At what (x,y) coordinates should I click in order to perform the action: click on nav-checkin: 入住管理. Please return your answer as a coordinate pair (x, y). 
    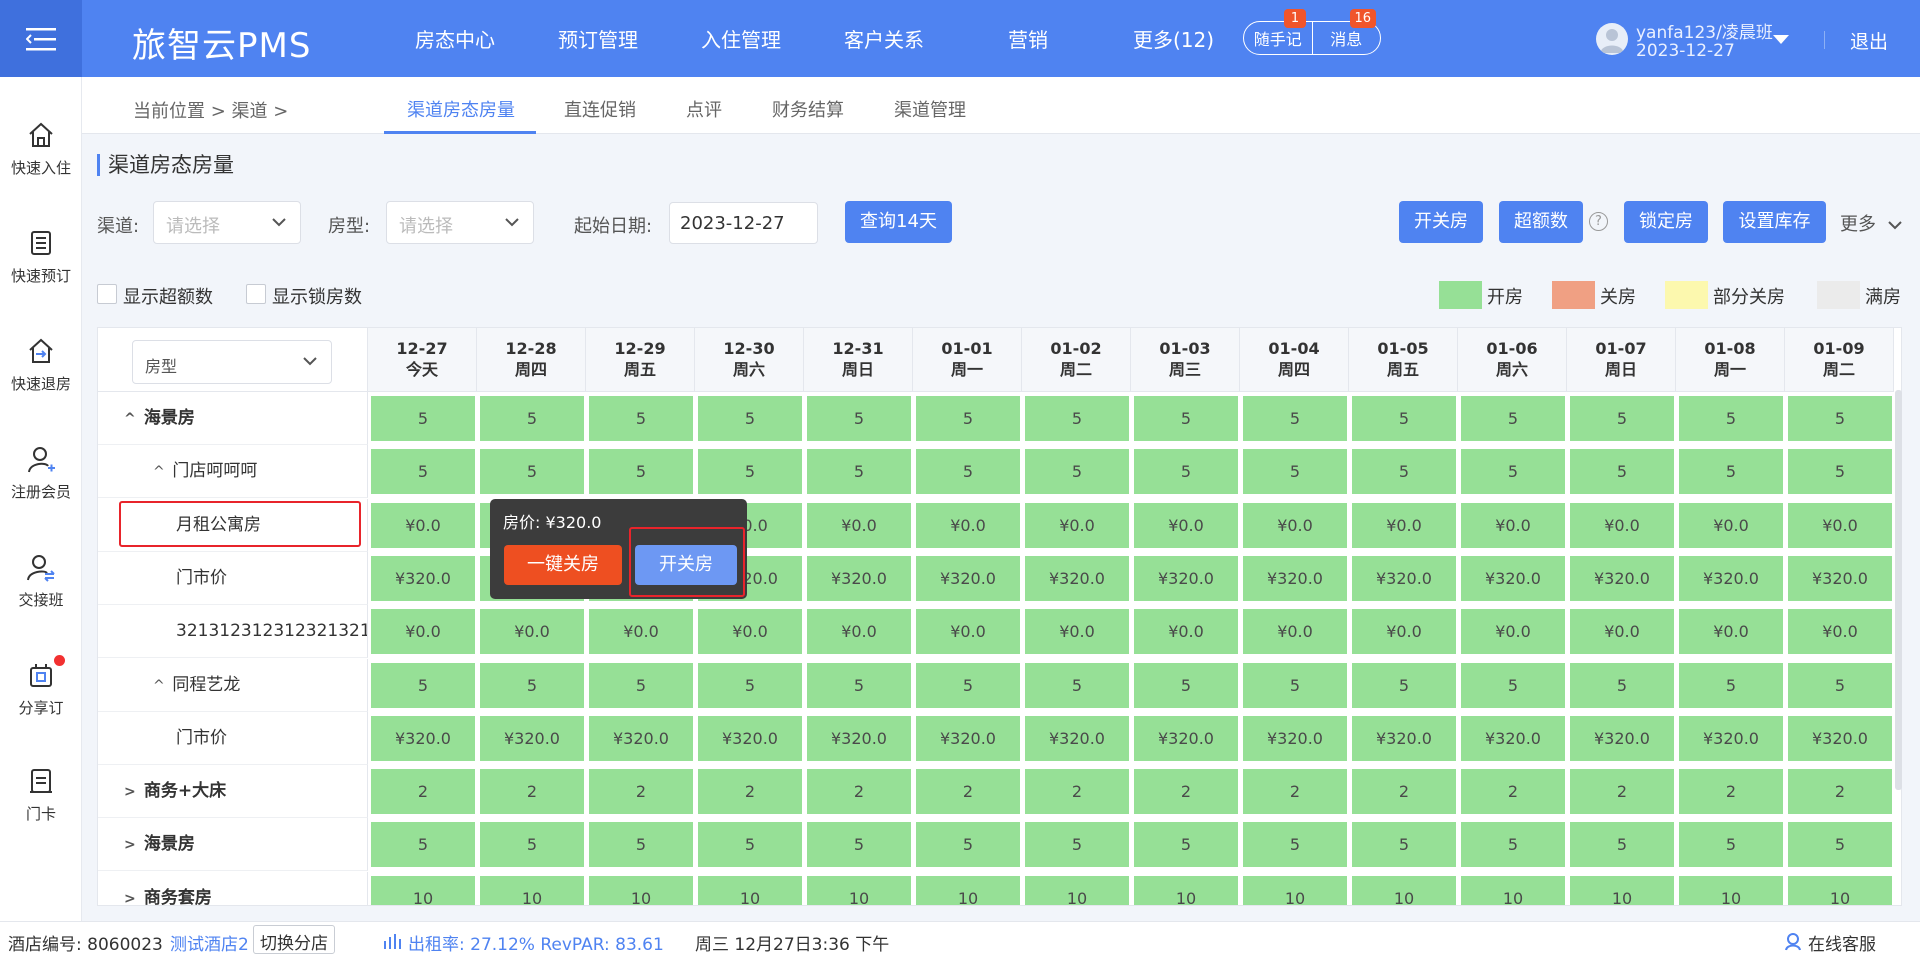
    Looking at the image, I should click on (741, 38).